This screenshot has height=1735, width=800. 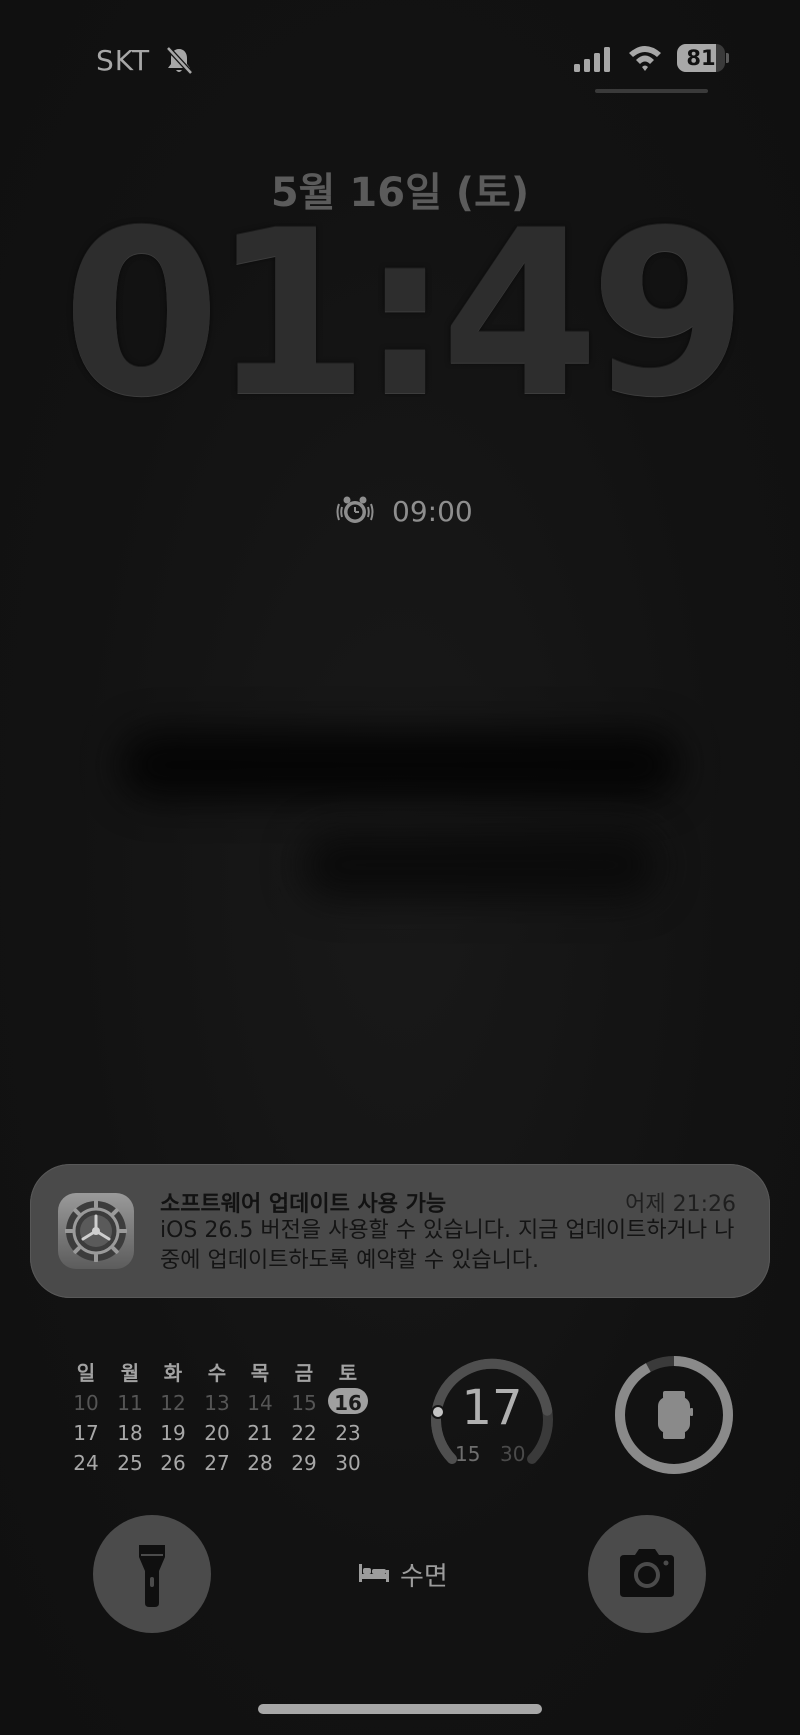 What do you see at coordinates (130, 1433) in the screenshot?
I see `calendar-day: 18` at bounding box center [130, 1433].